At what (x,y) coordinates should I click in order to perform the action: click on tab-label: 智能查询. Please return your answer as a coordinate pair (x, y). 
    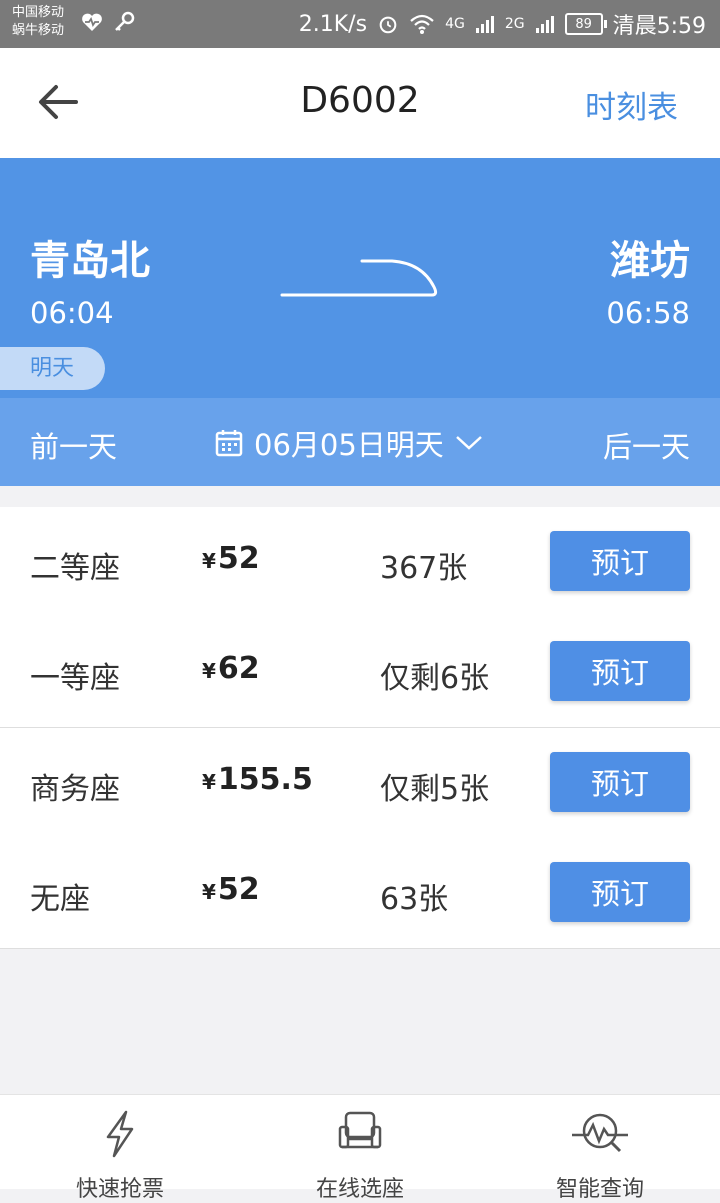
    Looking at the image, I should click on (599, 1189).